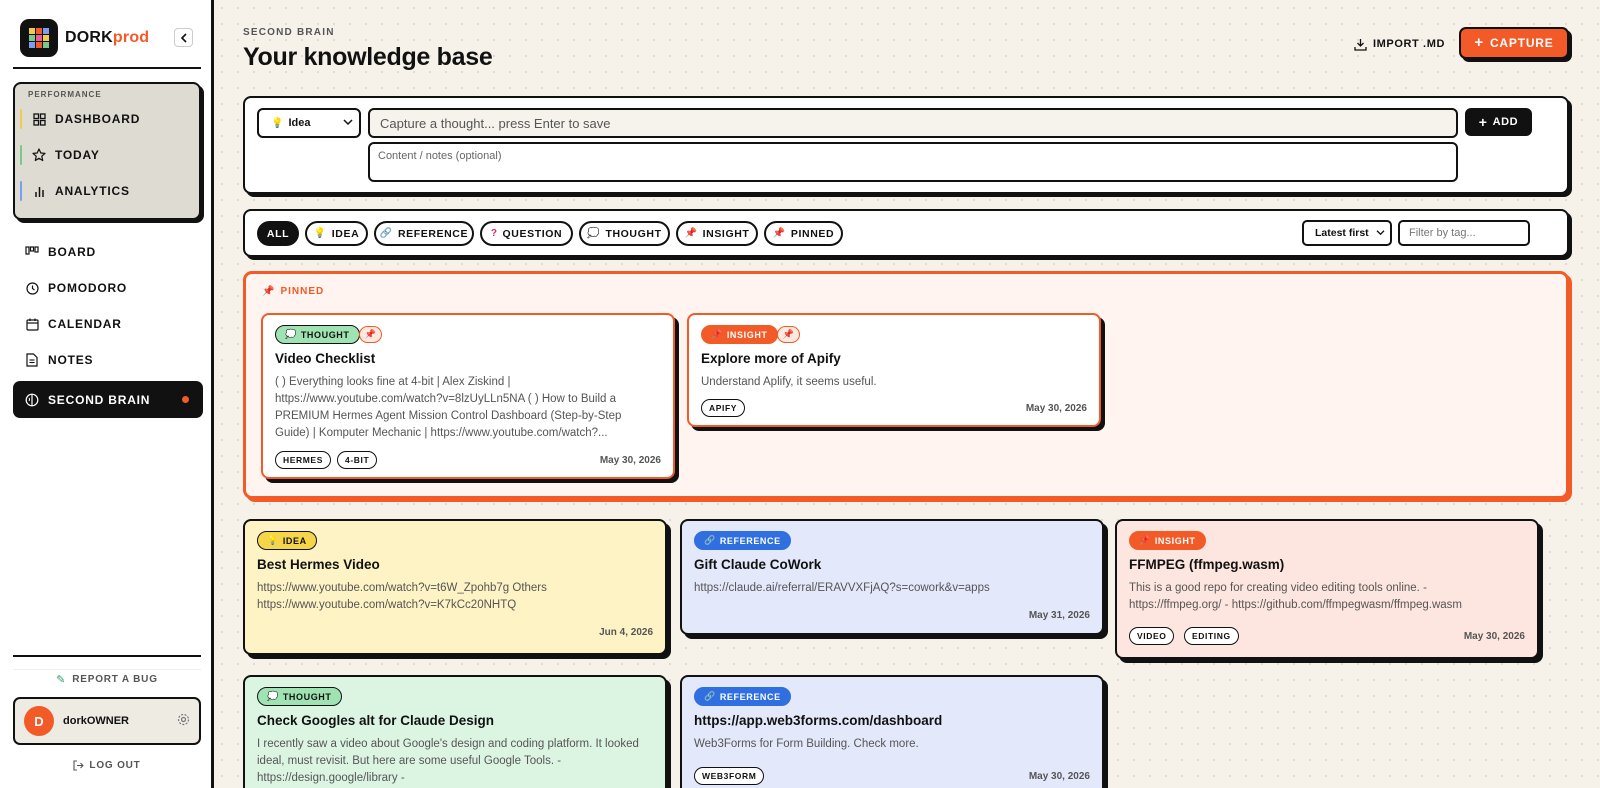 This screenshot has height=788, width=1600. I want to click on gear-icon, so click(183, 722).